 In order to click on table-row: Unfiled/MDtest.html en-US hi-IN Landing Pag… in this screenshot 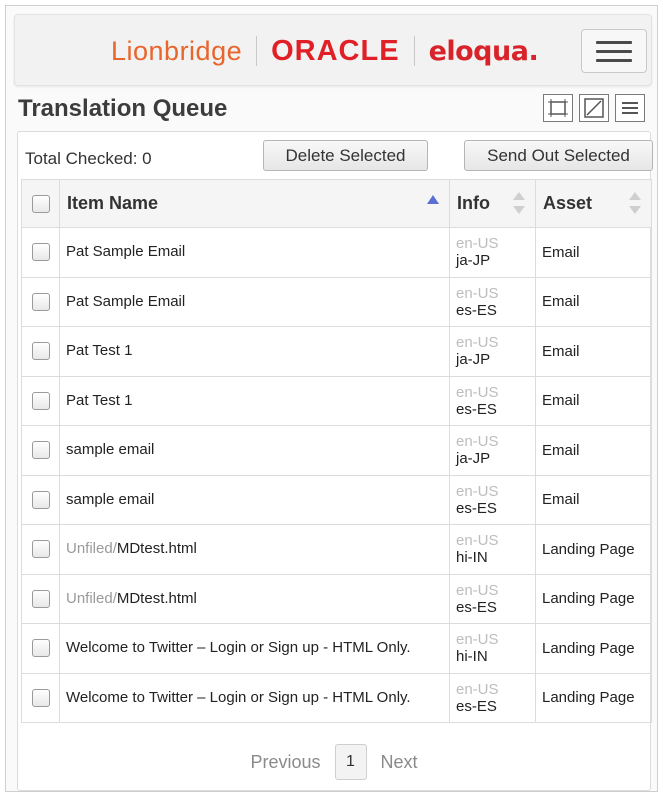, I will do `click(336, 549)`.